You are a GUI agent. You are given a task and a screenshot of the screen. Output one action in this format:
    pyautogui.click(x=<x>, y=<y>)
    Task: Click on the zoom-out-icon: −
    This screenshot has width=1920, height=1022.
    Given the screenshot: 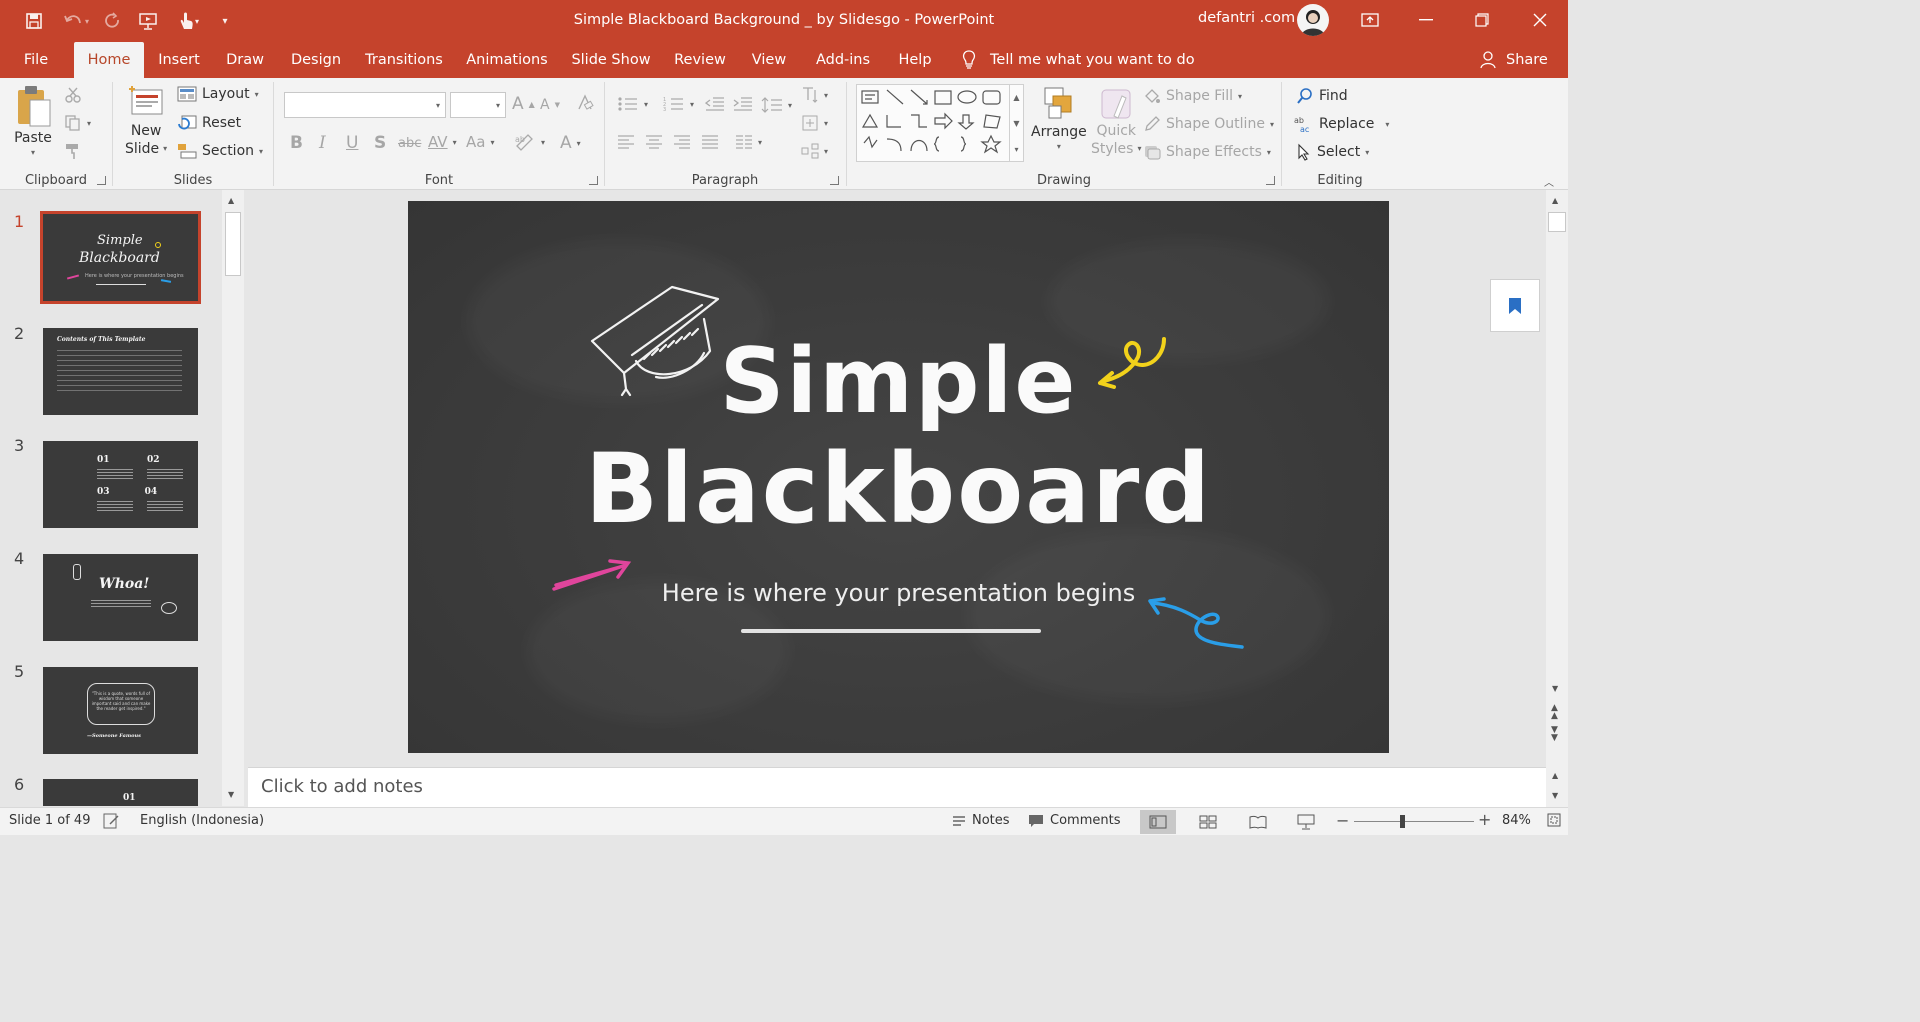 What is the action you would take?
    pyautogui.click(x=1342, y=820)
    